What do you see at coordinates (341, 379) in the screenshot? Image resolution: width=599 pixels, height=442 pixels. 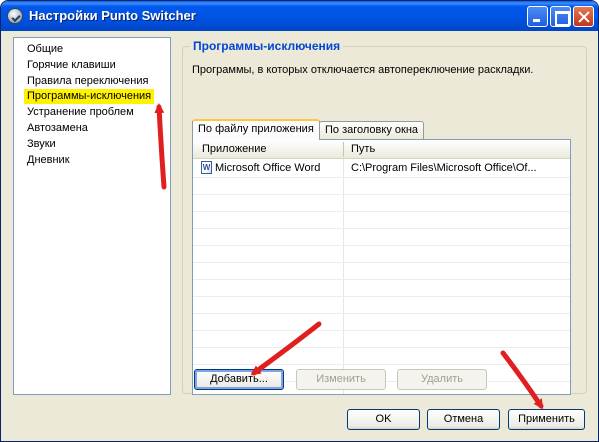 I see `edit-button: Изменить` at bounding box center [341, 379].